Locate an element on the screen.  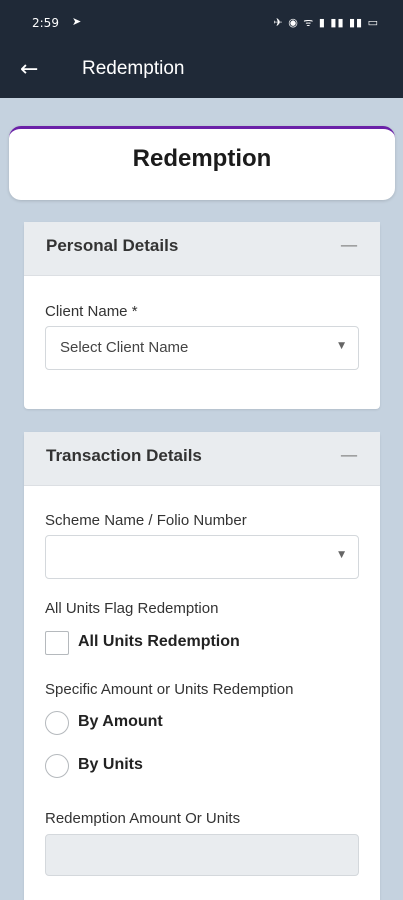
redemption-amount-label: Redemption Amount Or Units is located at coordinates (143, 818).